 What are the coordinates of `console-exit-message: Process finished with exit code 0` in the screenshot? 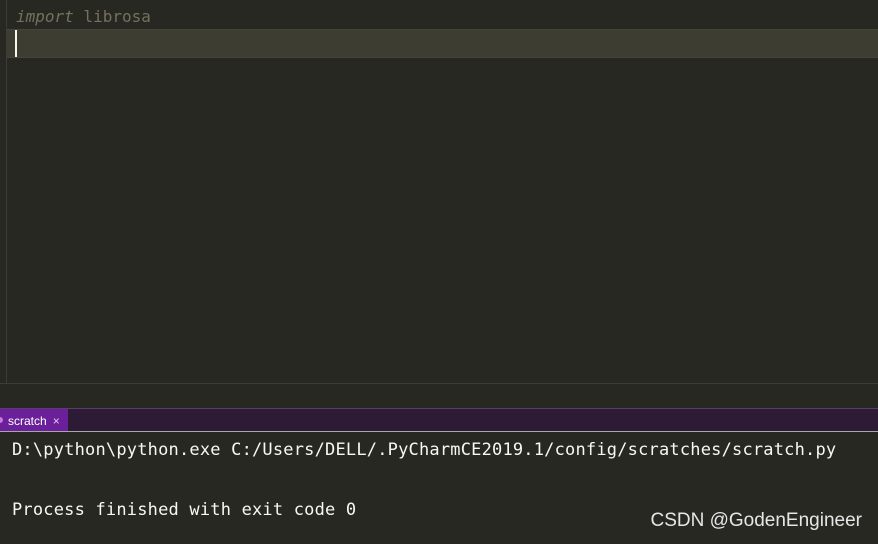 It's located at (184, 510).